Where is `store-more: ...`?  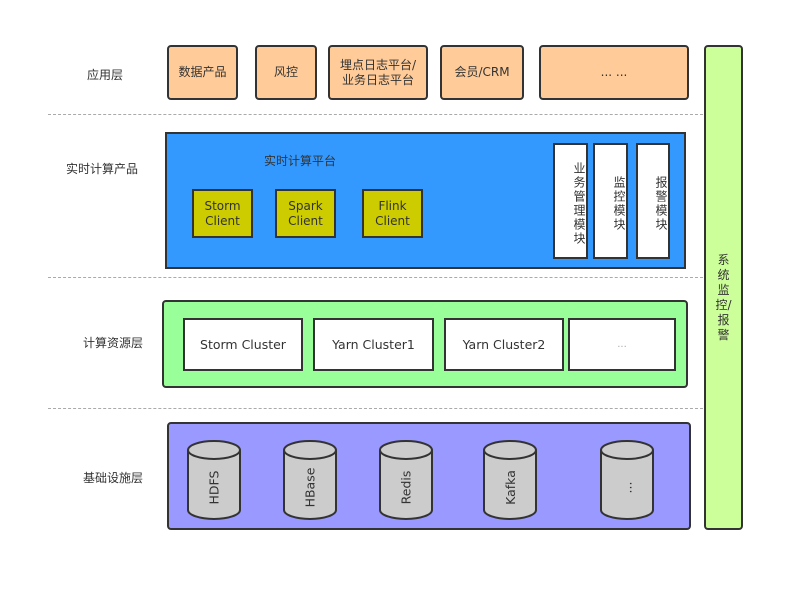
store-more: ... is located at coordinates (627, 480).